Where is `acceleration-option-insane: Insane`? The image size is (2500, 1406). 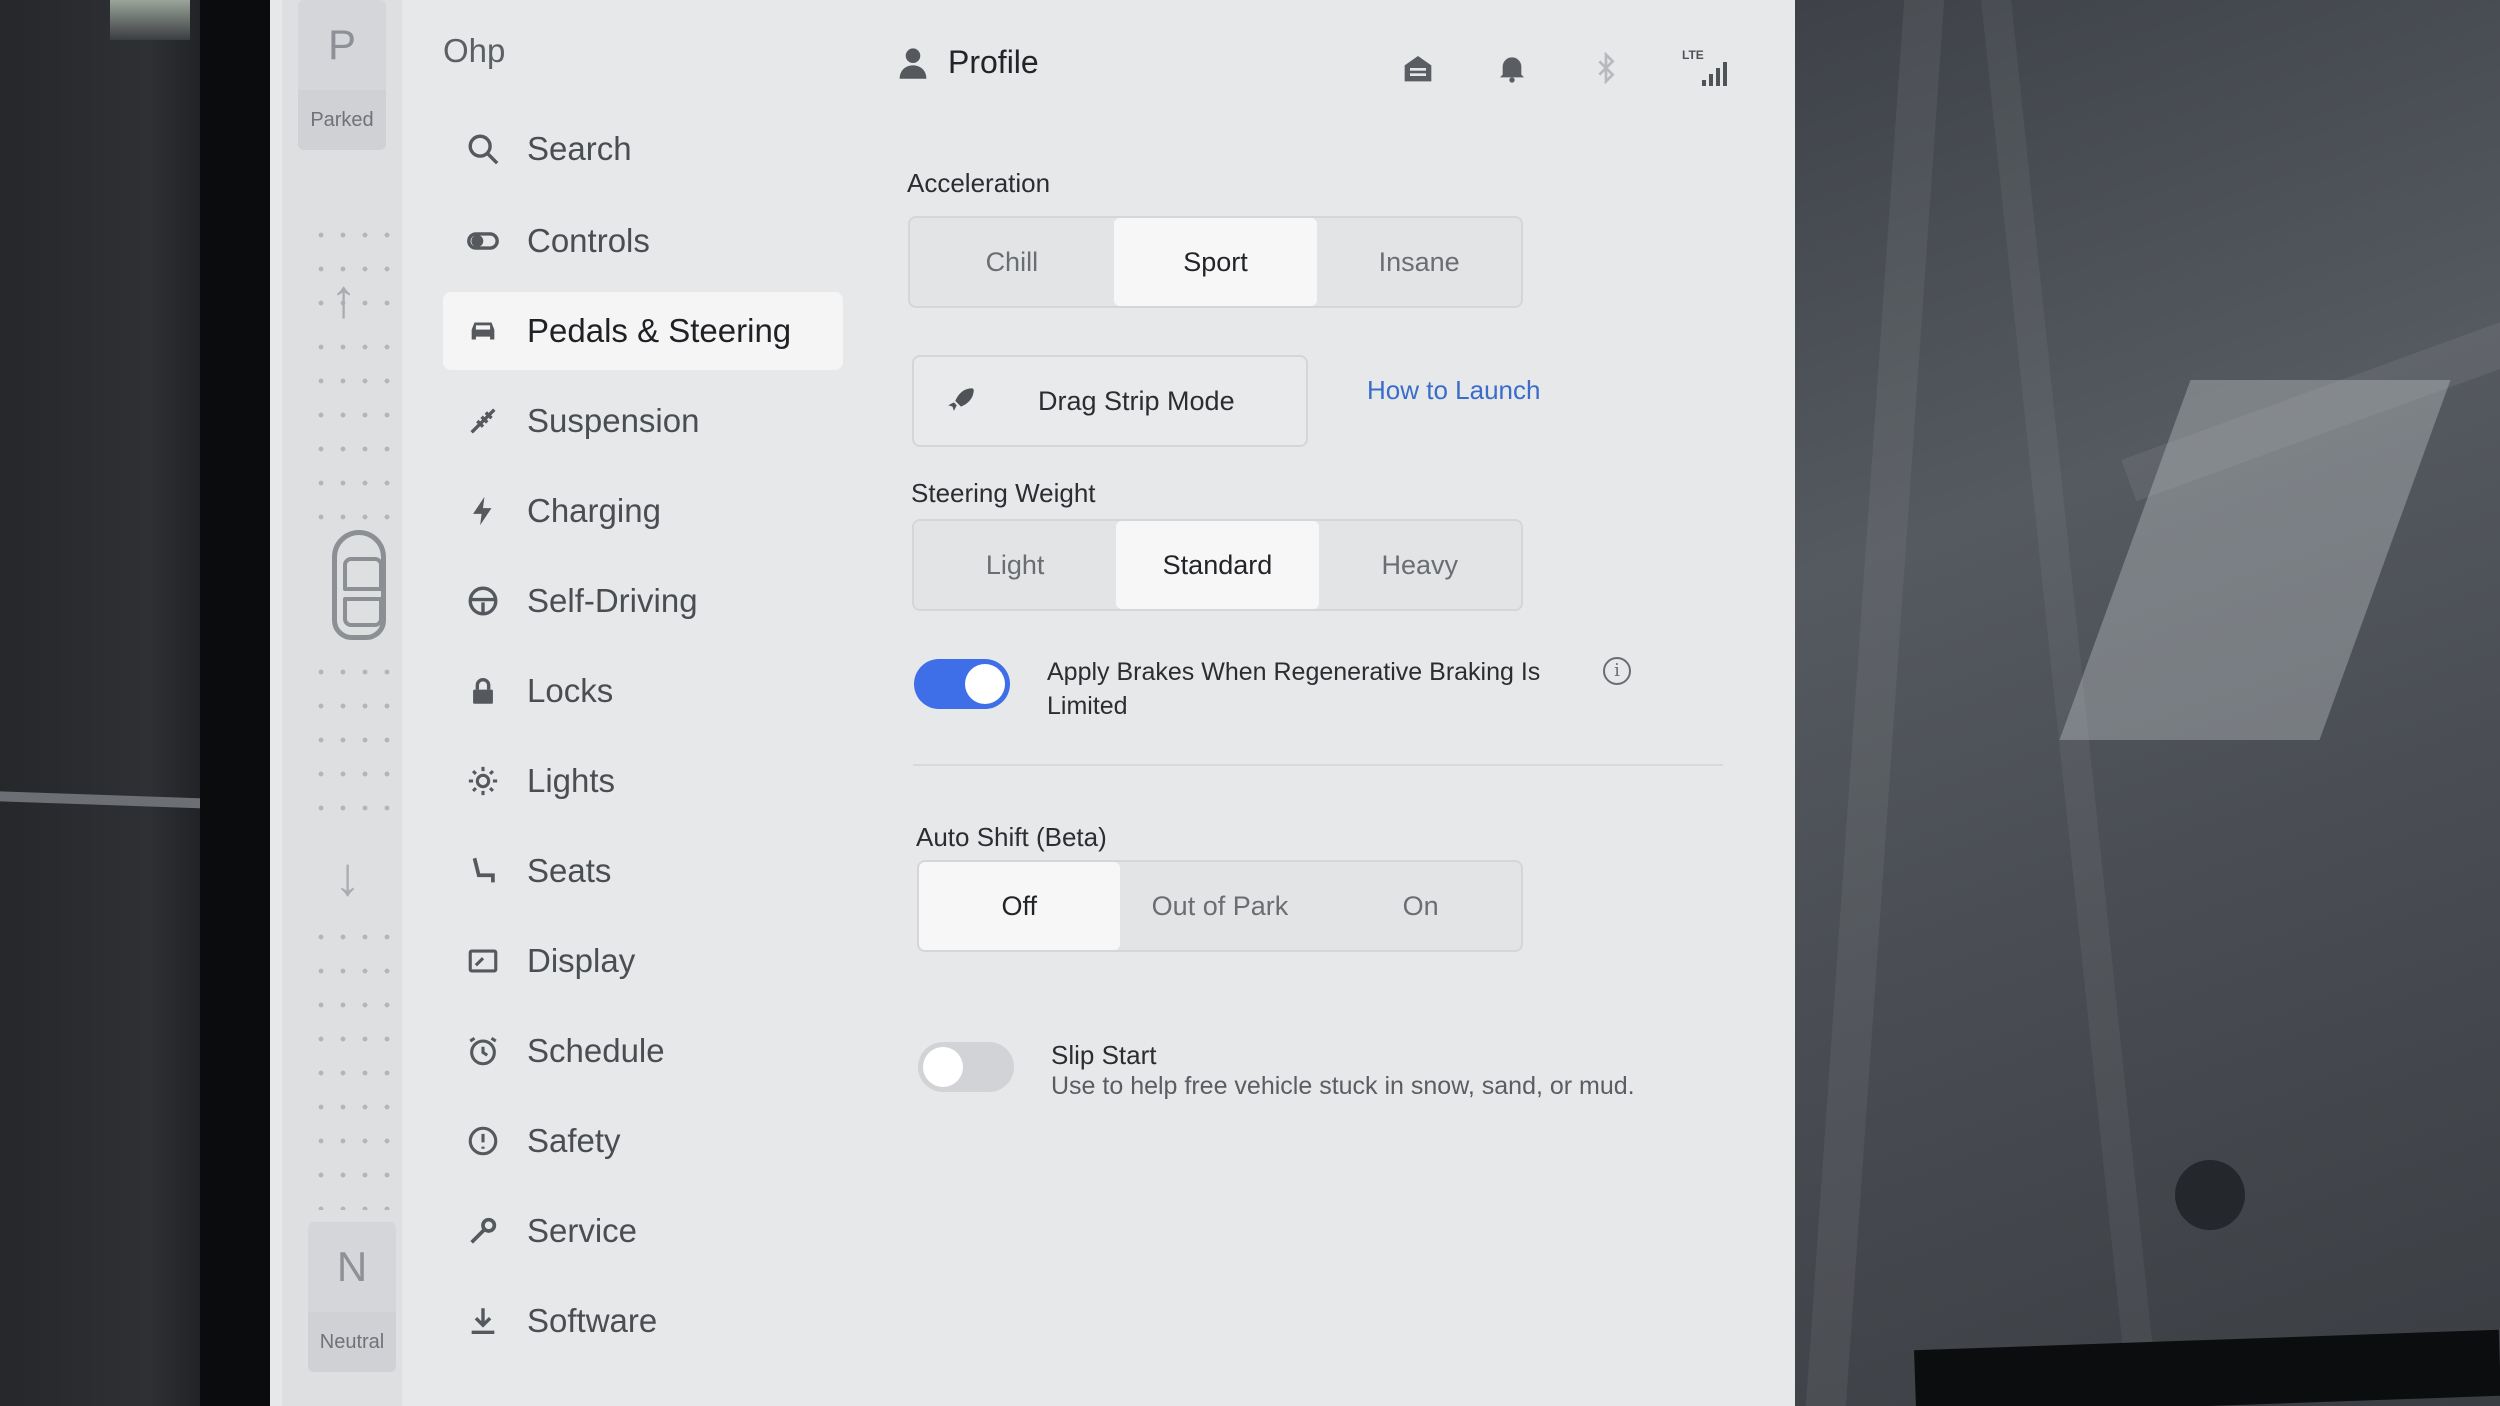 acceleration-option-insane: Insane is located at coordinates (1419, 262).